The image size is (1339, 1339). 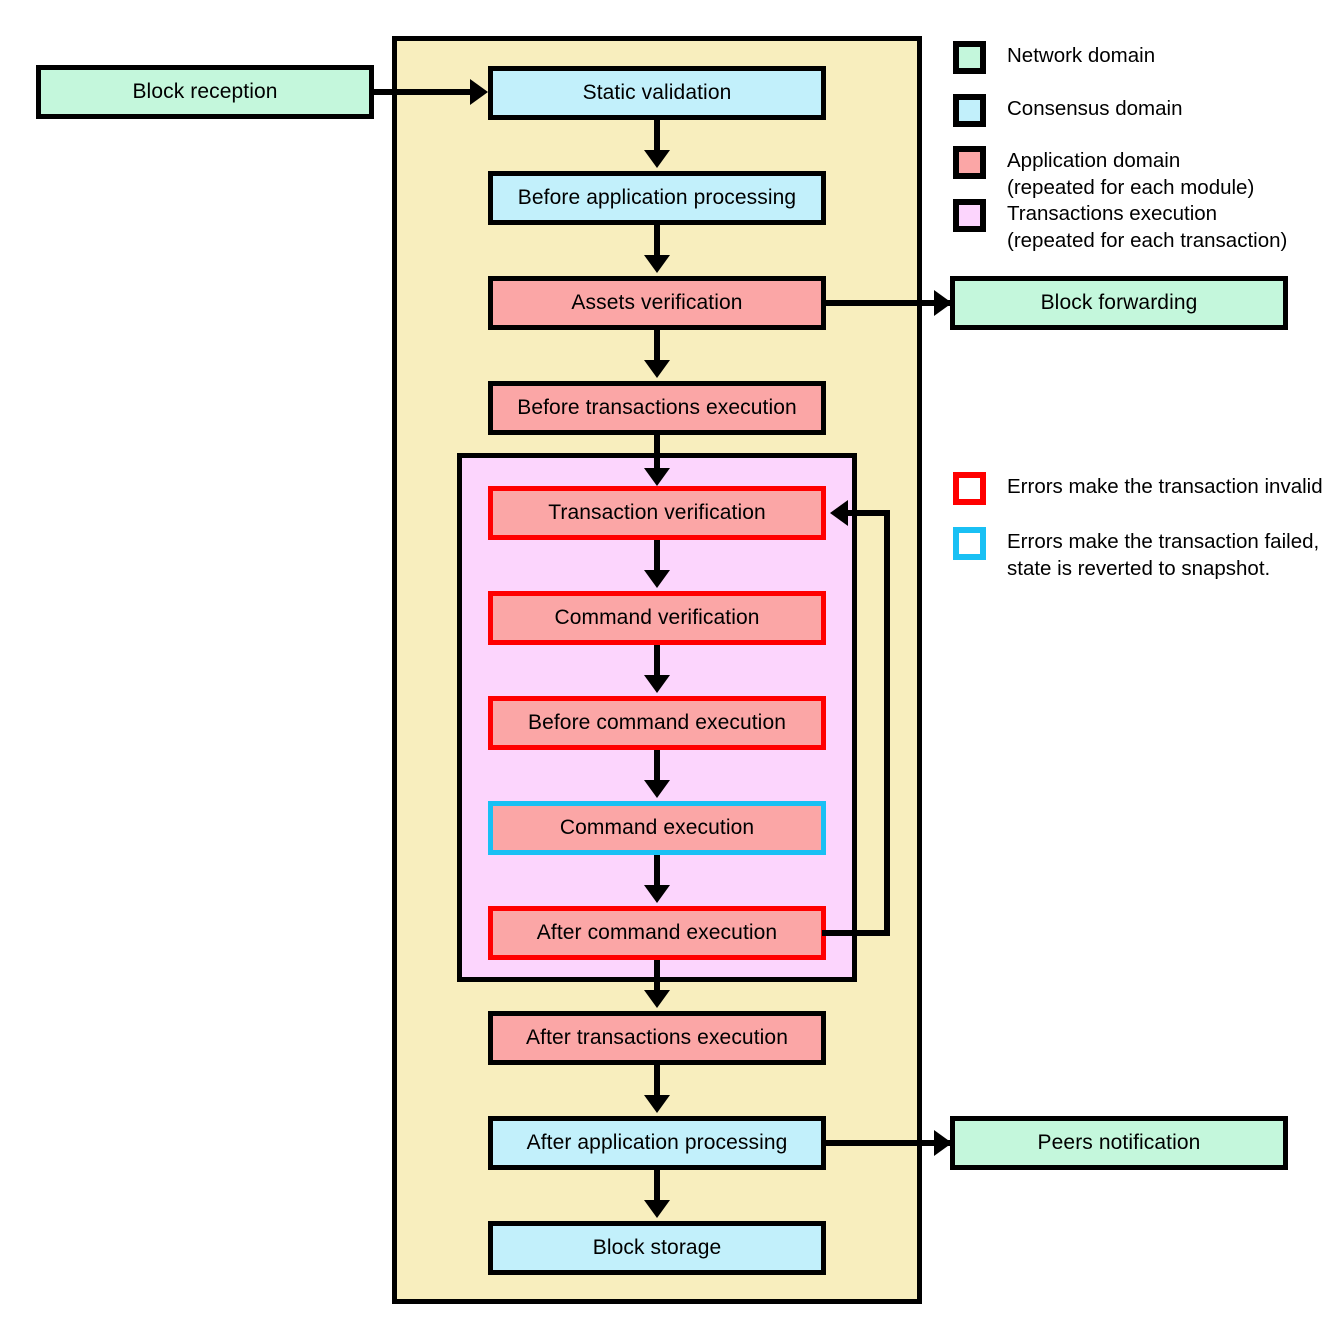 I want to click on legend-swatch-transactions-execution-icon, so click(x=969, y=215).